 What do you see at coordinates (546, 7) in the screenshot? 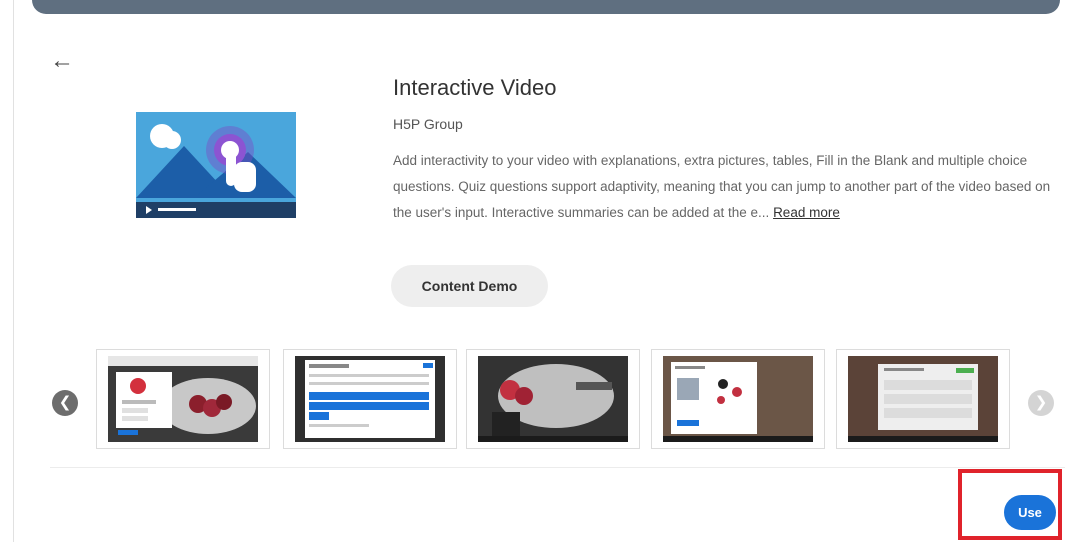
I see `top-panel-edge` at bounding box center [546, 7].